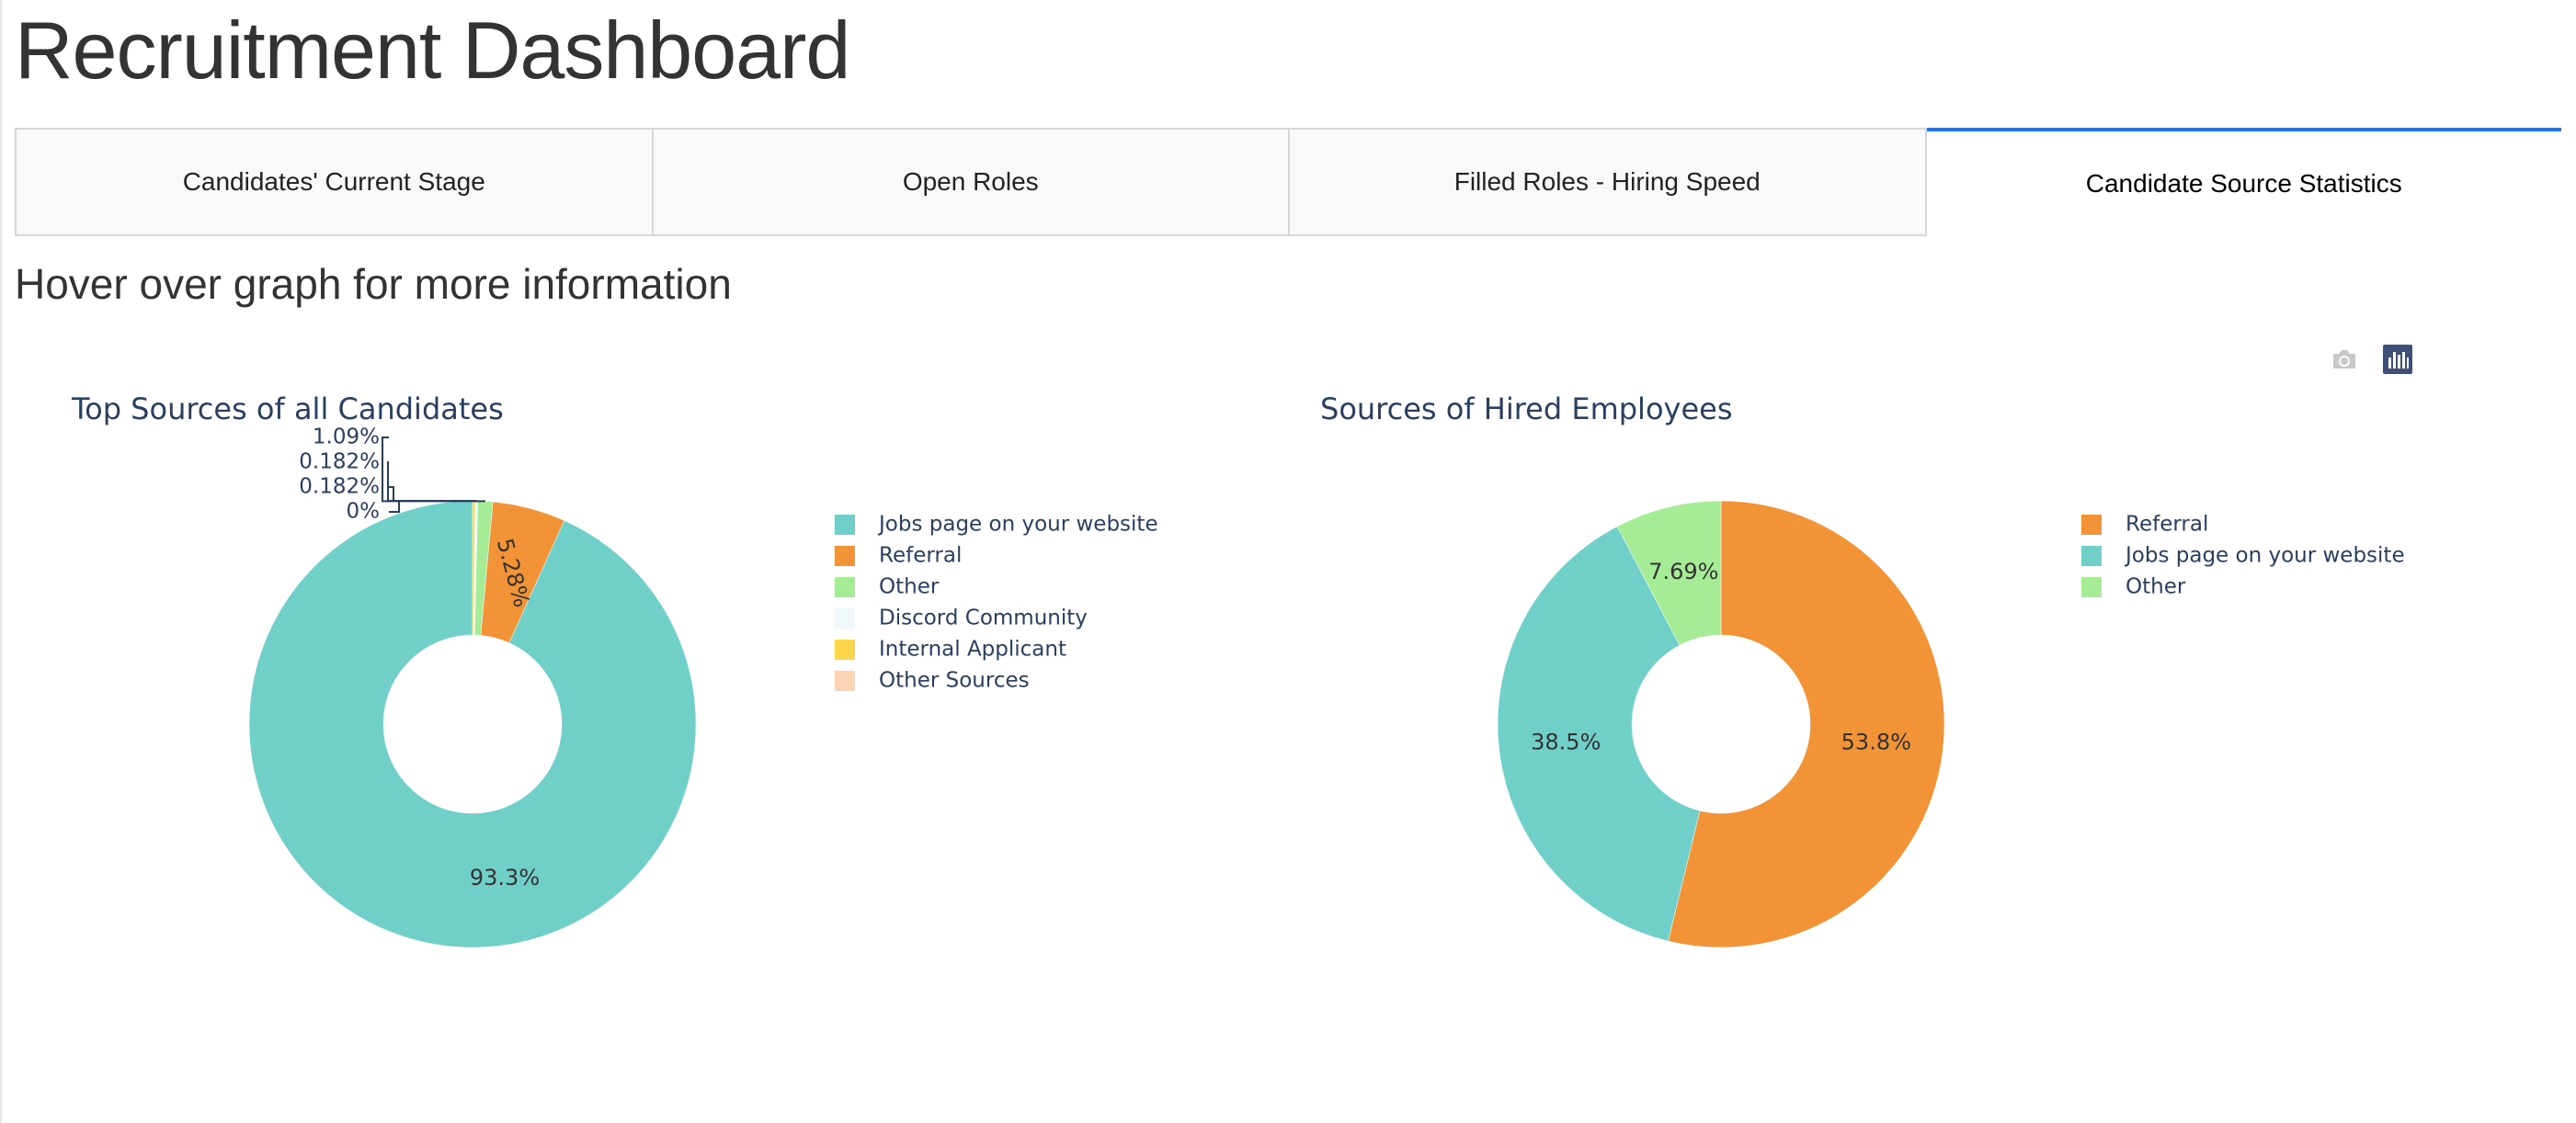  What do you see at coordinates (972, 650) in the screenshot?
I see `legend-label: Internal Applicant` at bounding box center [972, 650].